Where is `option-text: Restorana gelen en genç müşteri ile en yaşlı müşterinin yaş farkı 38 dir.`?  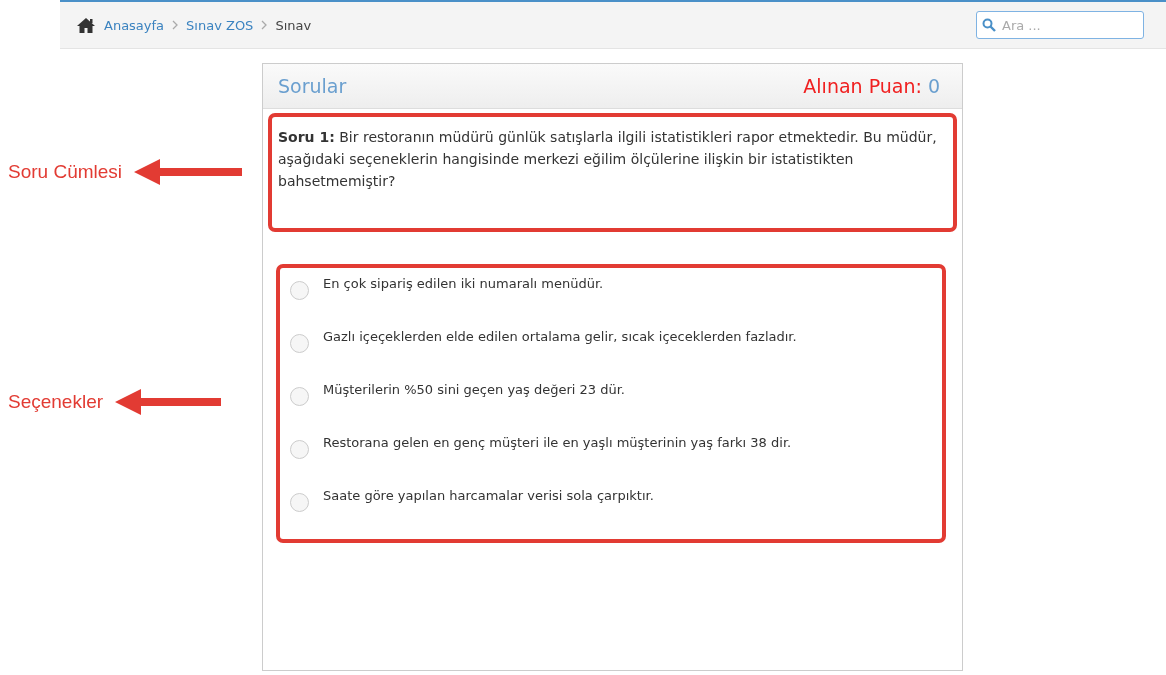 option-text: Restorana gelen en genç müşteri ile en yaşlı müşterinin yaş farkı 38 dir. is located at coordinates (557, 441).